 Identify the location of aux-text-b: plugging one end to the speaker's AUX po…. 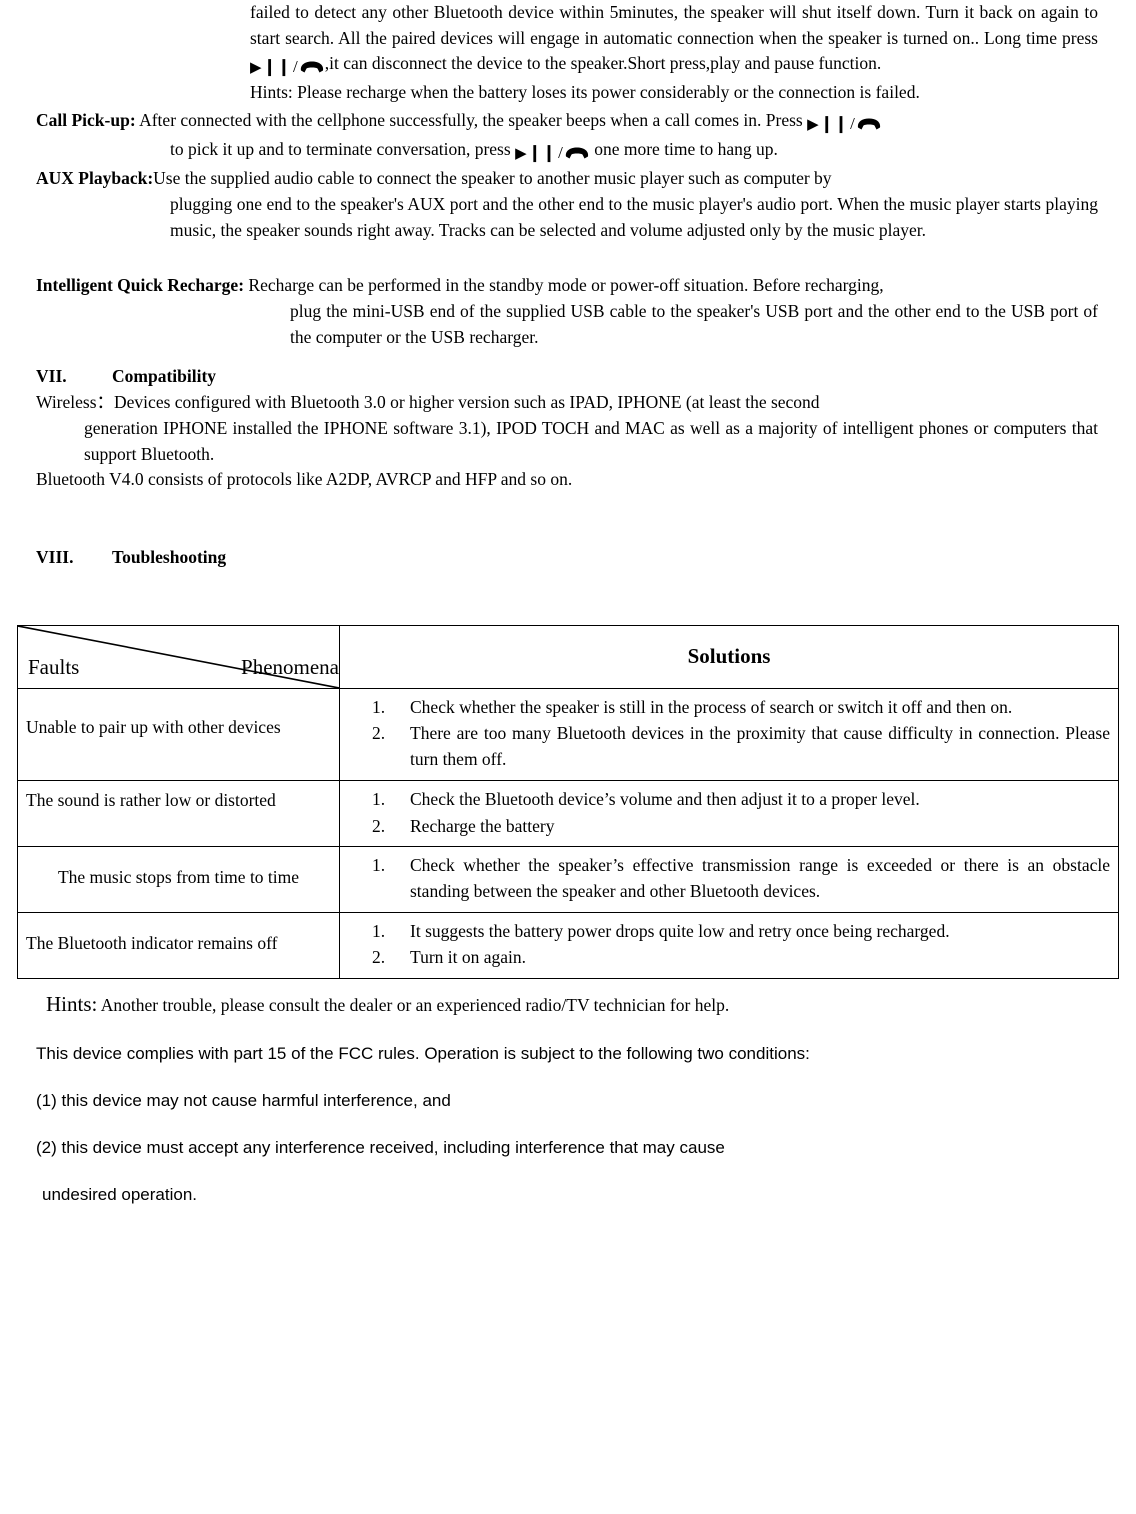
(634, 216).